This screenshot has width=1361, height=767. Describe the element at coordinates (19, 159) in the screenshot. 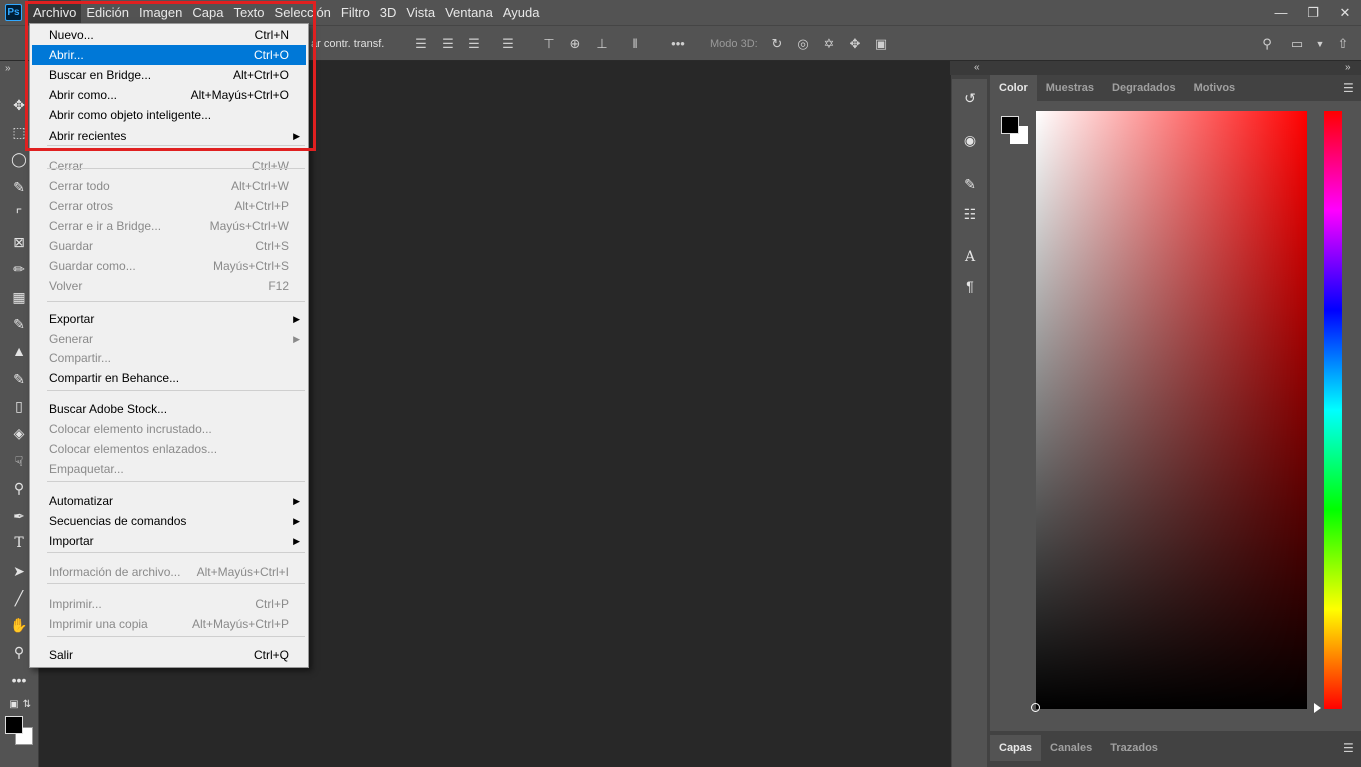

I see `lasso-tool-icon: ◯` at that location.